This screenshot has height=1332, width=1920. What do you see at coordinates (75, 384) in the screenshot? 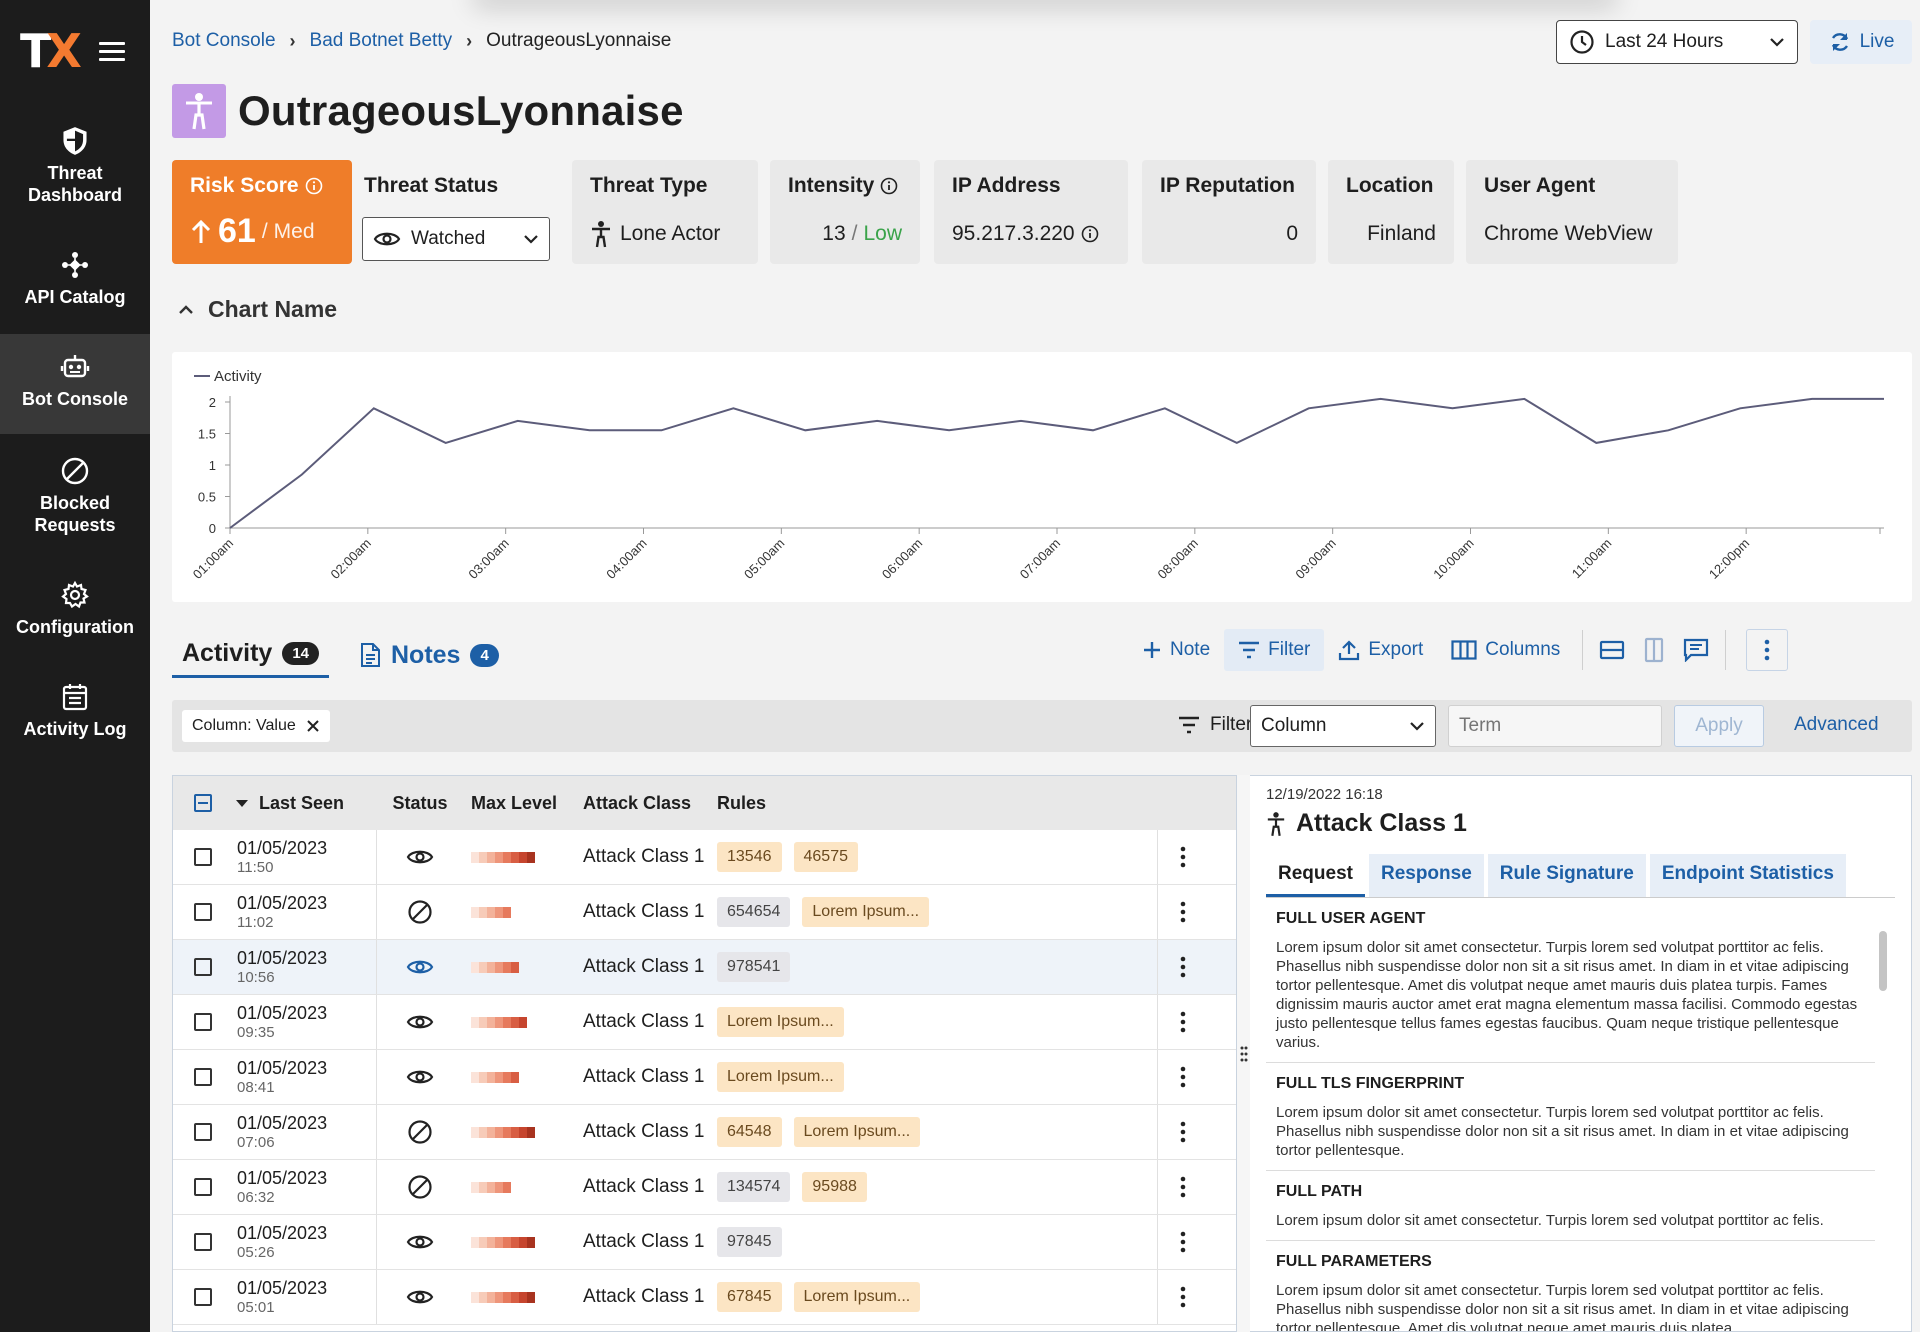
I see `sidebar-item-bot-console: Bot Console` at bounding box center [75, 384].